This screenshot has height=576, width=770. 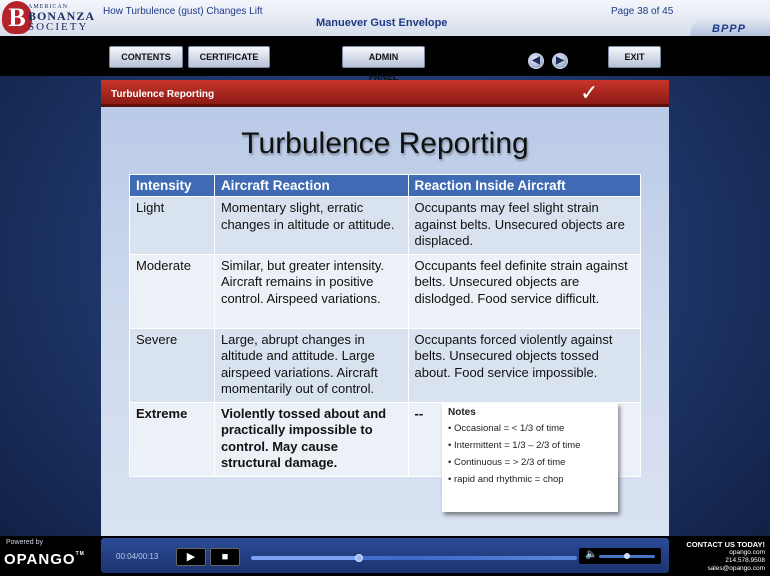 I want to click on table-cell: Light, so click(x=172, y=225).